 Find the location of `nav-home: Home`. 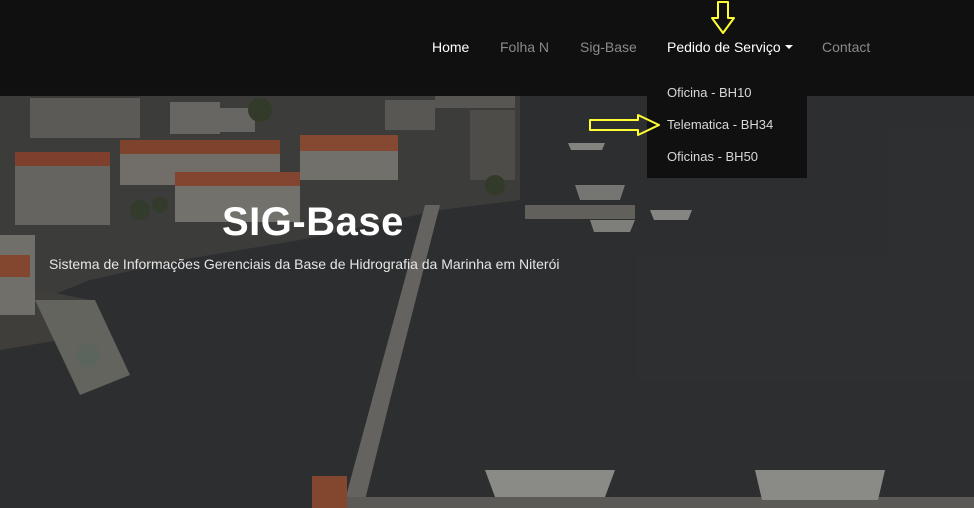

nav-home: Home is located at coordinates (450, 47).